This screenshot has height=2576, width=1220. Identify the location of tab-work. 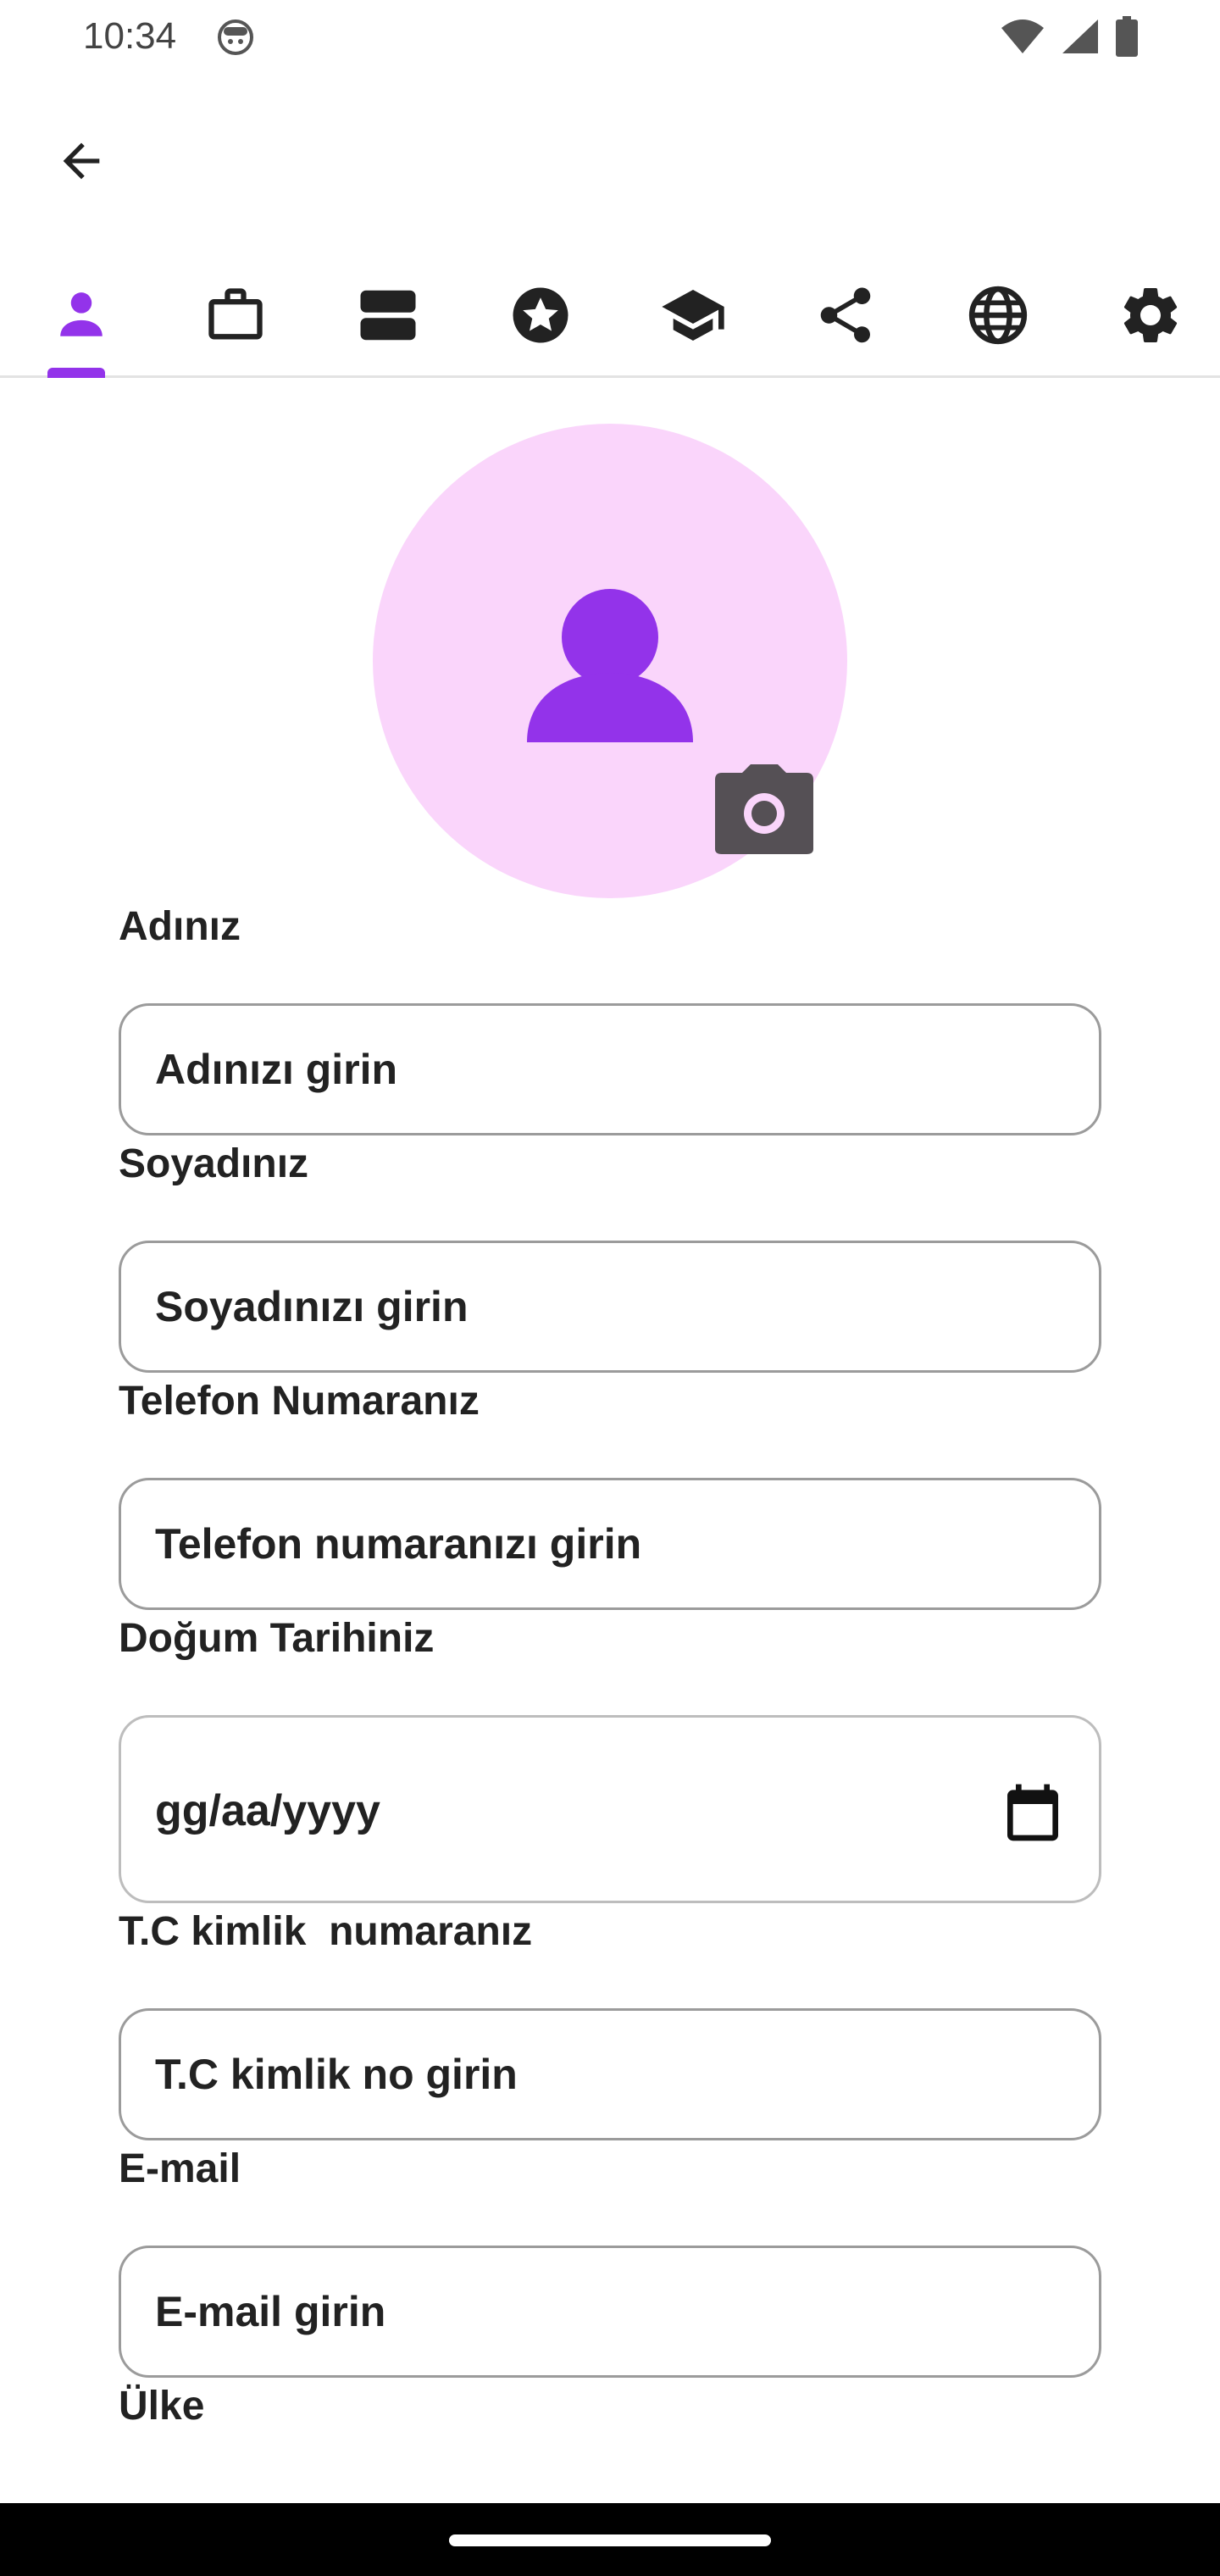
(235, 315).